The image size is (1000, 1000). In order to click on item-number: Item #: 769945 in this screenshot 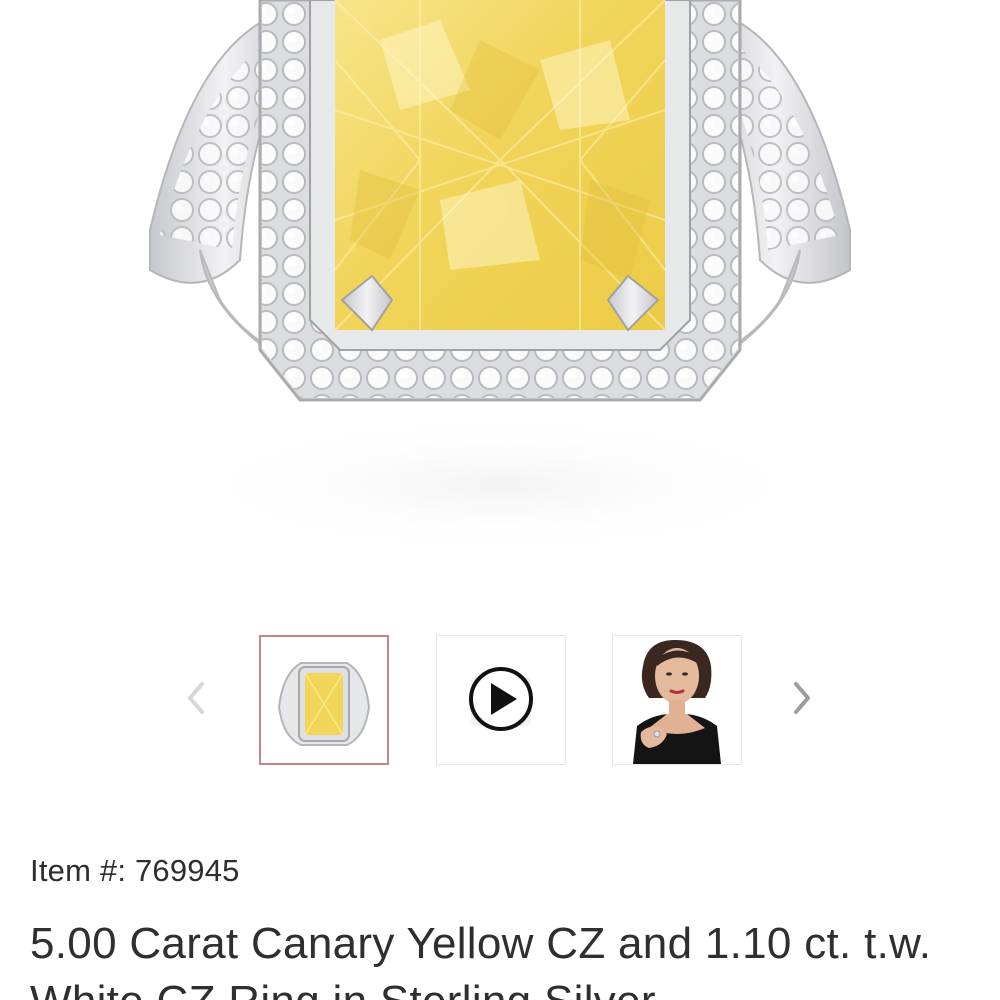, I will do `click(135, 870)`.